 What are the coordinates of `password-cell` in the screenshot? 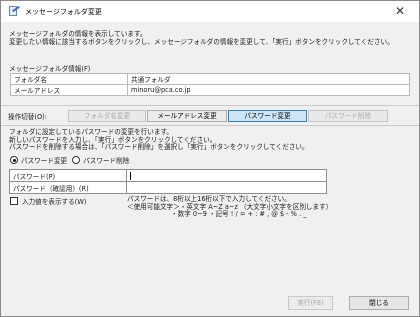 It's located at (226, 175).